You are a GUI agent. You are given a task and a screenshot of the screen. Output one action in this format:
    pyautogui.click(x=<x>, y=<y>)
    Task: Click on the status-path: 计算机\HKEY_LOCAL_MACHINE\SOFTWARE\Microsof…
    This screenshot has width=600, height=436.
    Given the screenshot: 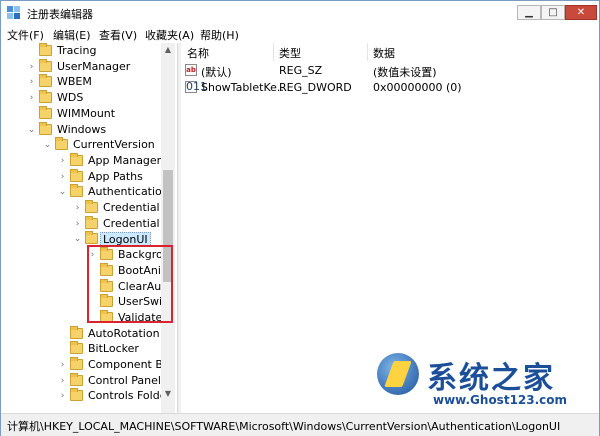 What is the action you would take?
    pyautogui.click(x=284, y=426)
    